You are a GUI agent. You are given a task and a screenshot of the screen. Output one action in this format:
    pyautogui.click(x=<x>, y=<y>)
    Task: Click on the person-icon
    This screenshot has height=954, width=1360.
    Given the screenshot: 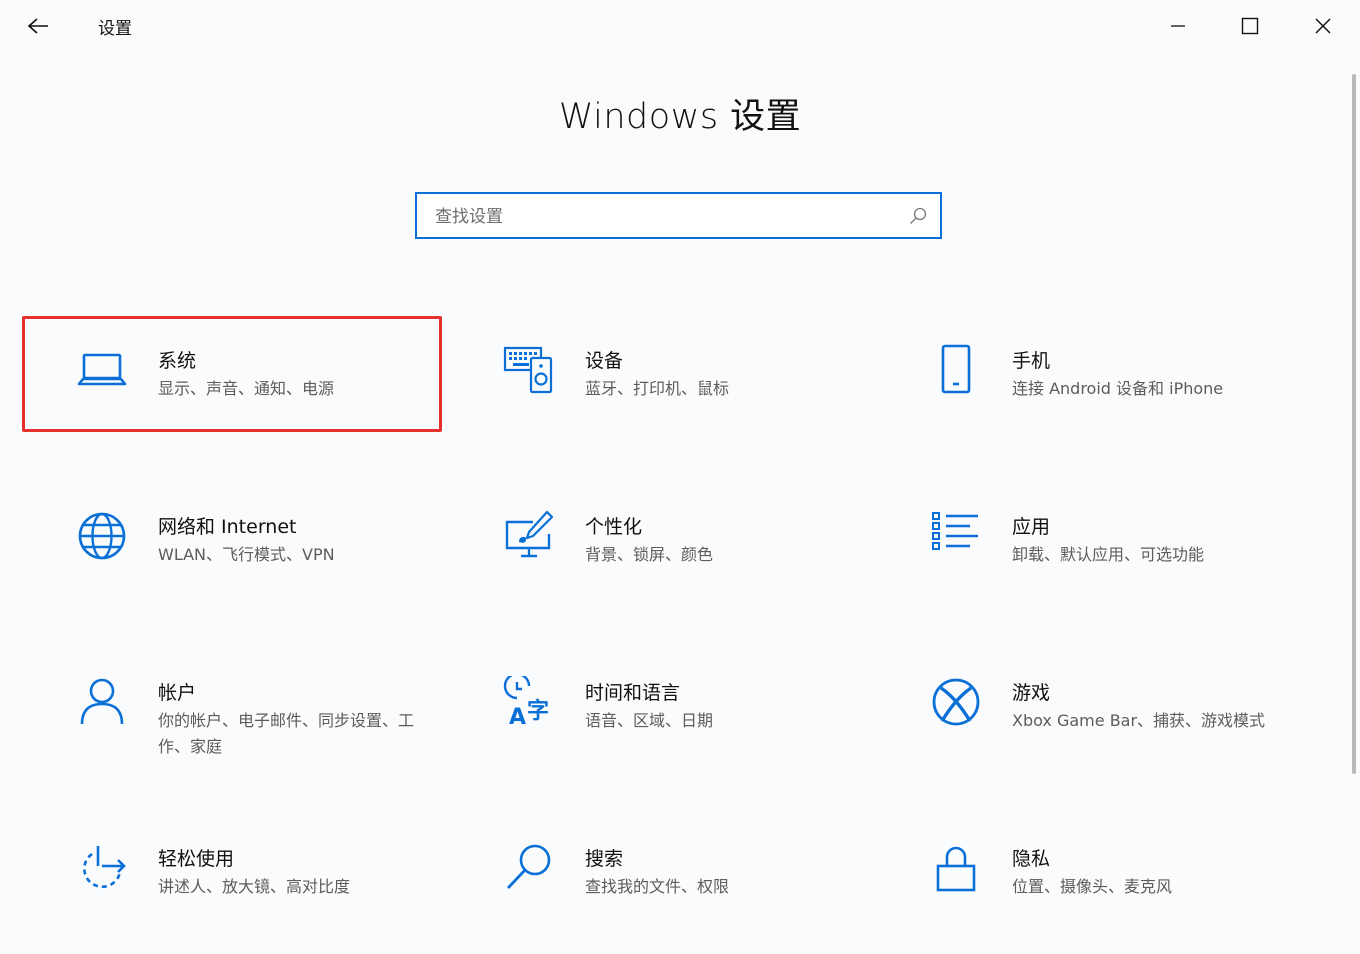 What is the action you would take?
    pyautogui.click(x=102, y=701)
    